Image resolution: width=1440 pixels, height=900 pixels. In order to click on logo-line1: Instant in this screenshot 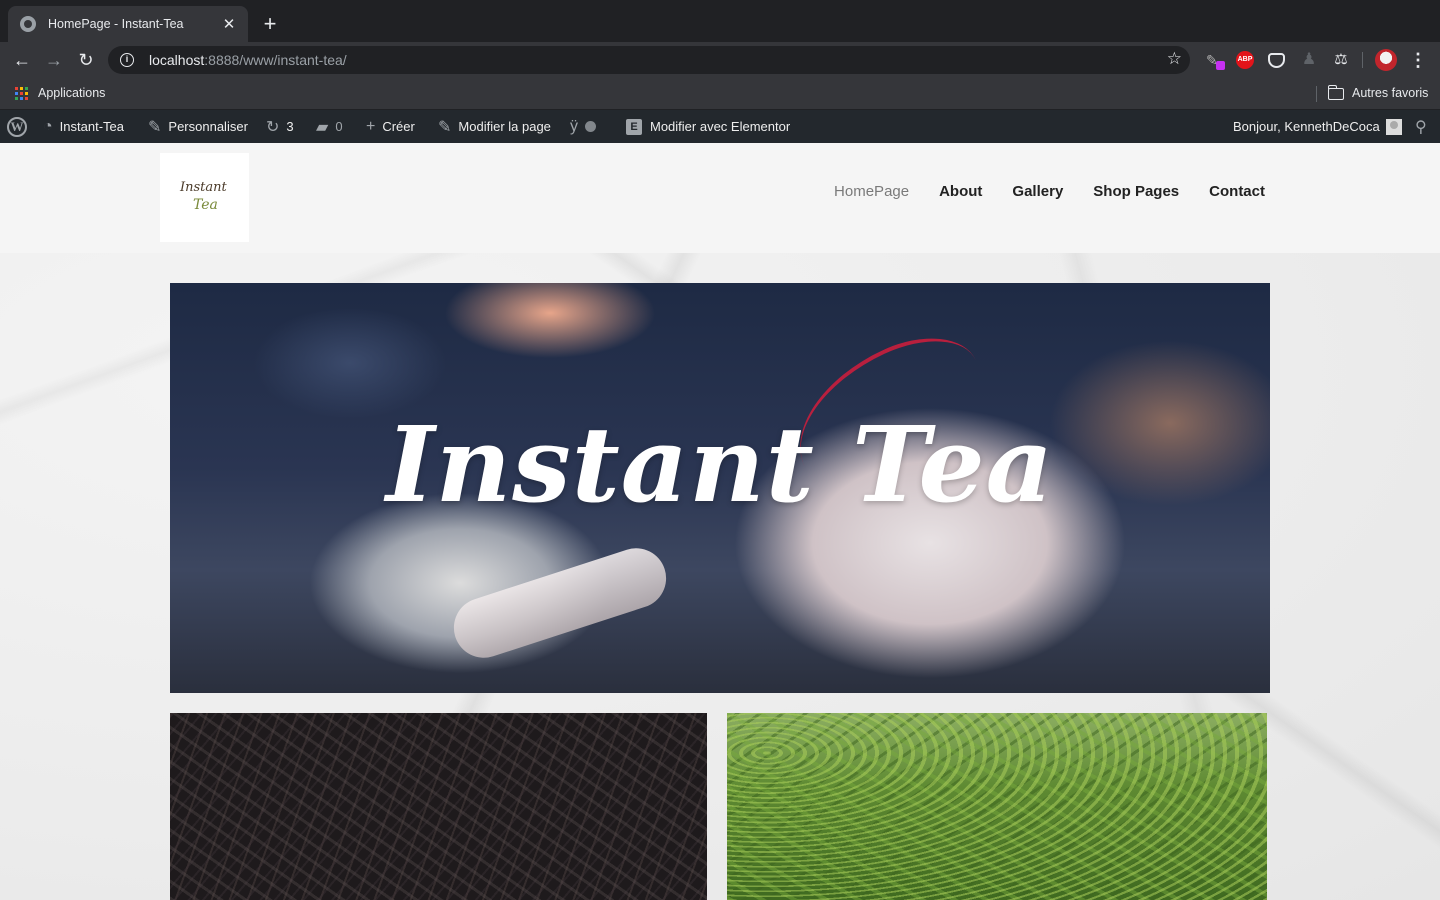, I will do `click(203, 187)`.